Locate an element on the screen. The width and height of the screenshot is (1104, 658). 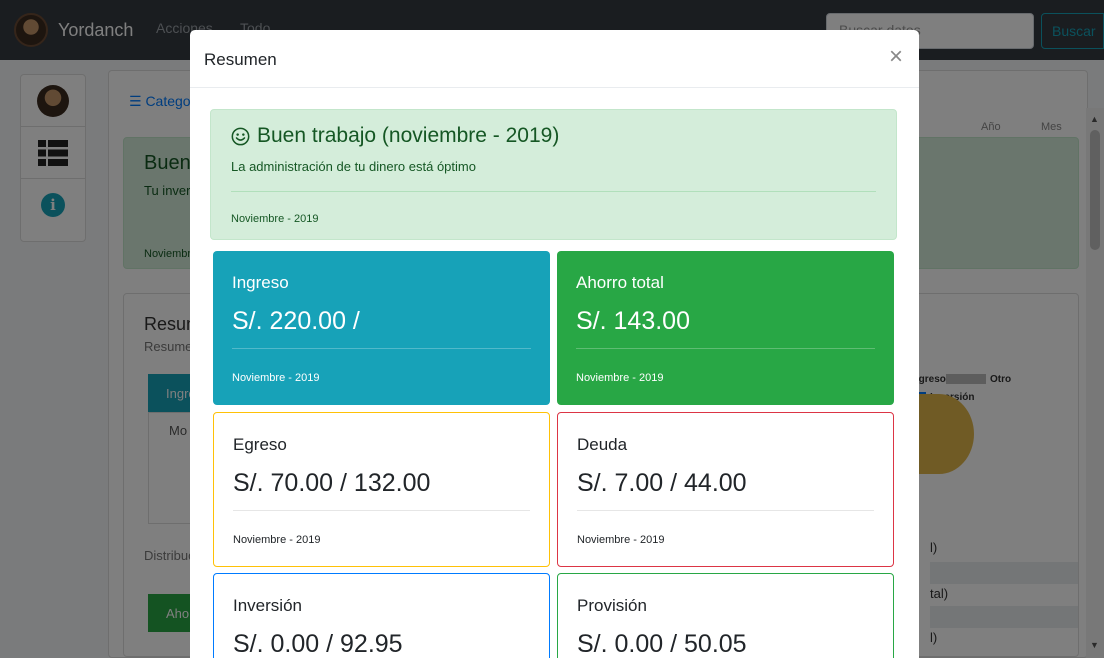
alert-footer: Noviembre - 2019 is located at coordinates (275, 219).